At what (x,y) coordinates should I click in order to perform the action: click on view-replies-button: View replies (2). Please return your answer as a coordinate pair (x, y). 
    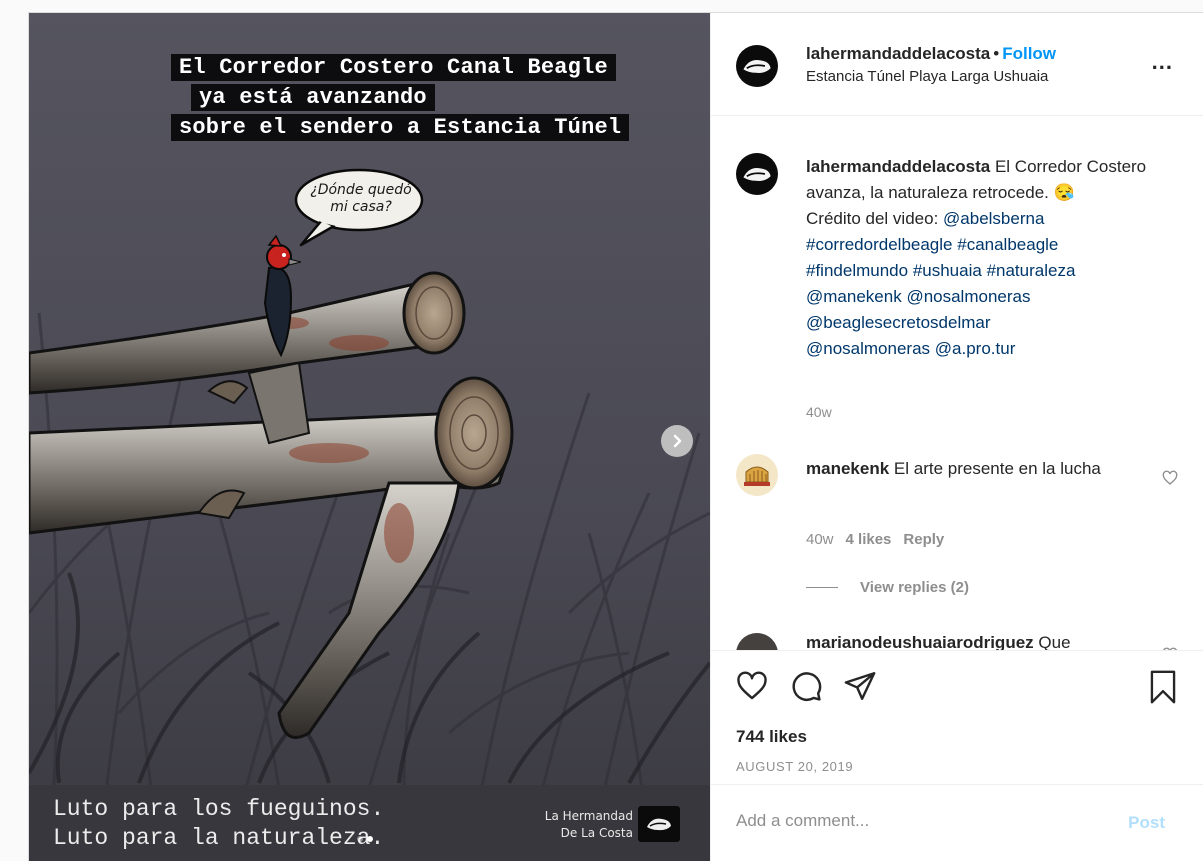
    Looking at the image, I should click on (887, 587).